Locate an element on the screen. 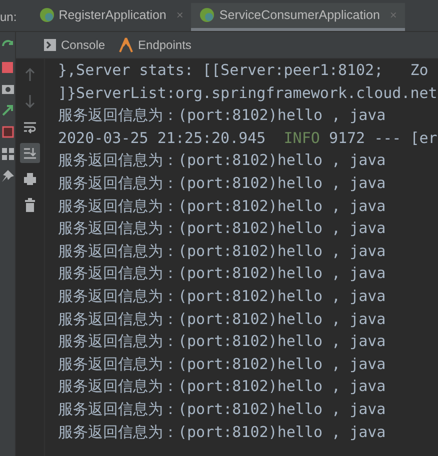 Image resolution: width=438 pixels, height=456 pixels. console-icon is located at coordinates (50, 45).